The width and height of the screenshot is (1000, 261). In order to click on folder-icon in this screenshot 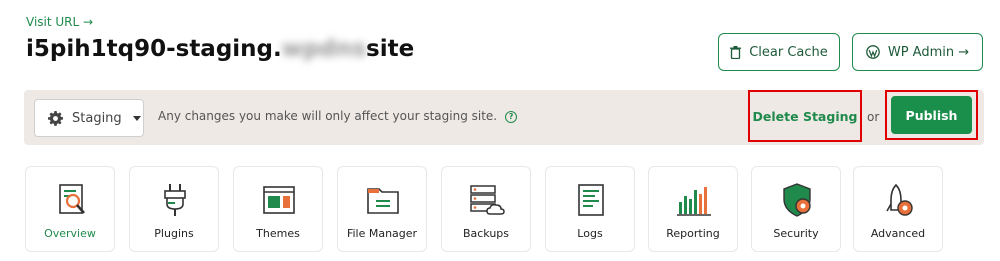, I will do `click(383, 201)`.